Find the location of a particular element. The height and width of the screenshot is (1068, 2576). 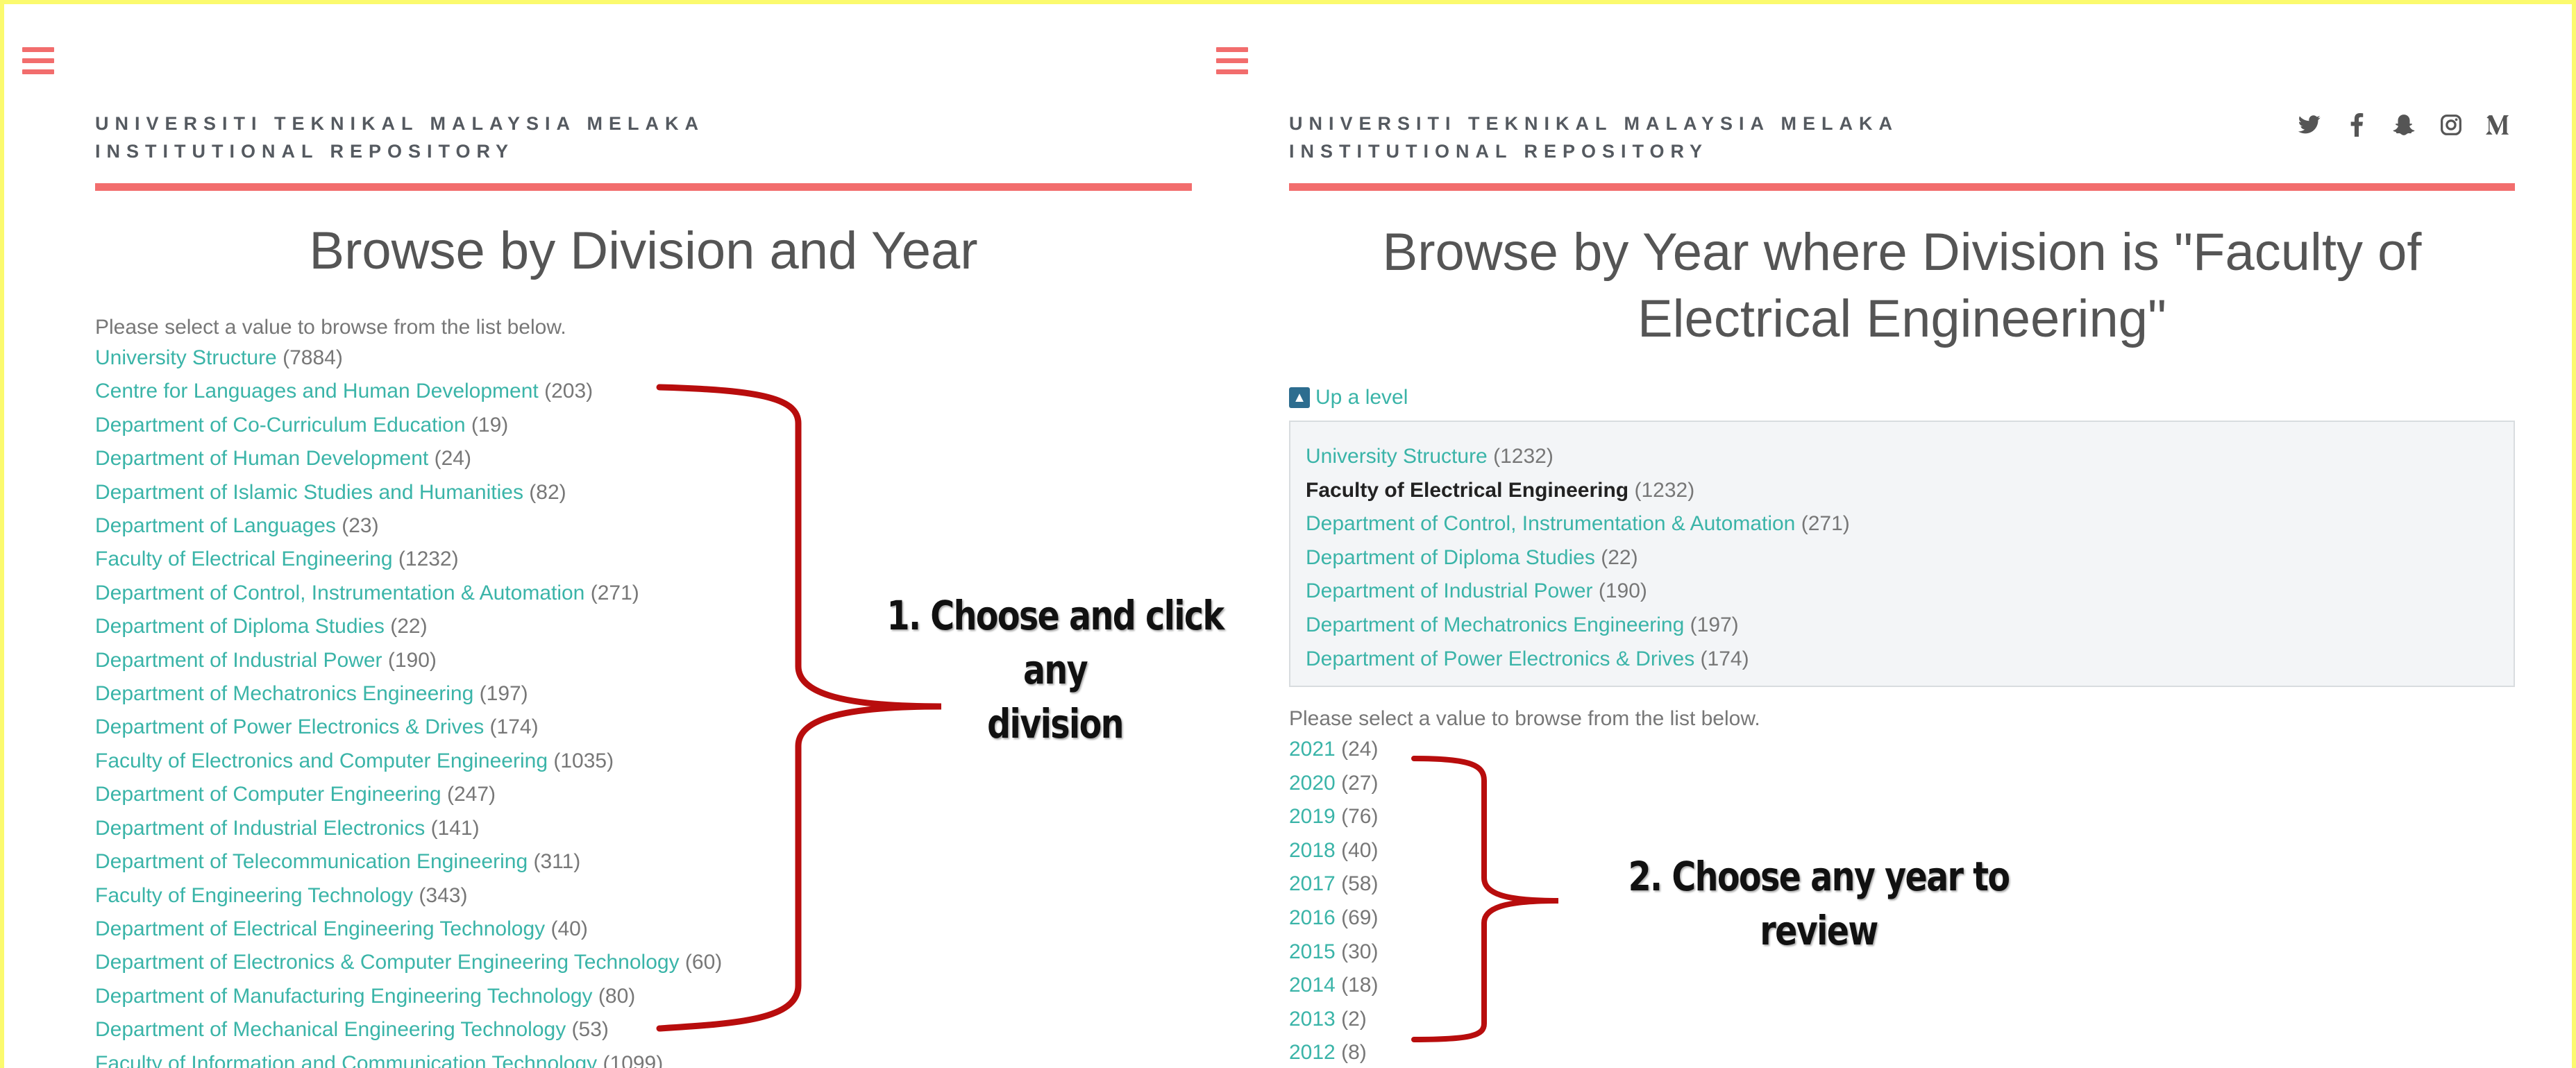

division-item-count: (19) is located at coordinates (490, 424).